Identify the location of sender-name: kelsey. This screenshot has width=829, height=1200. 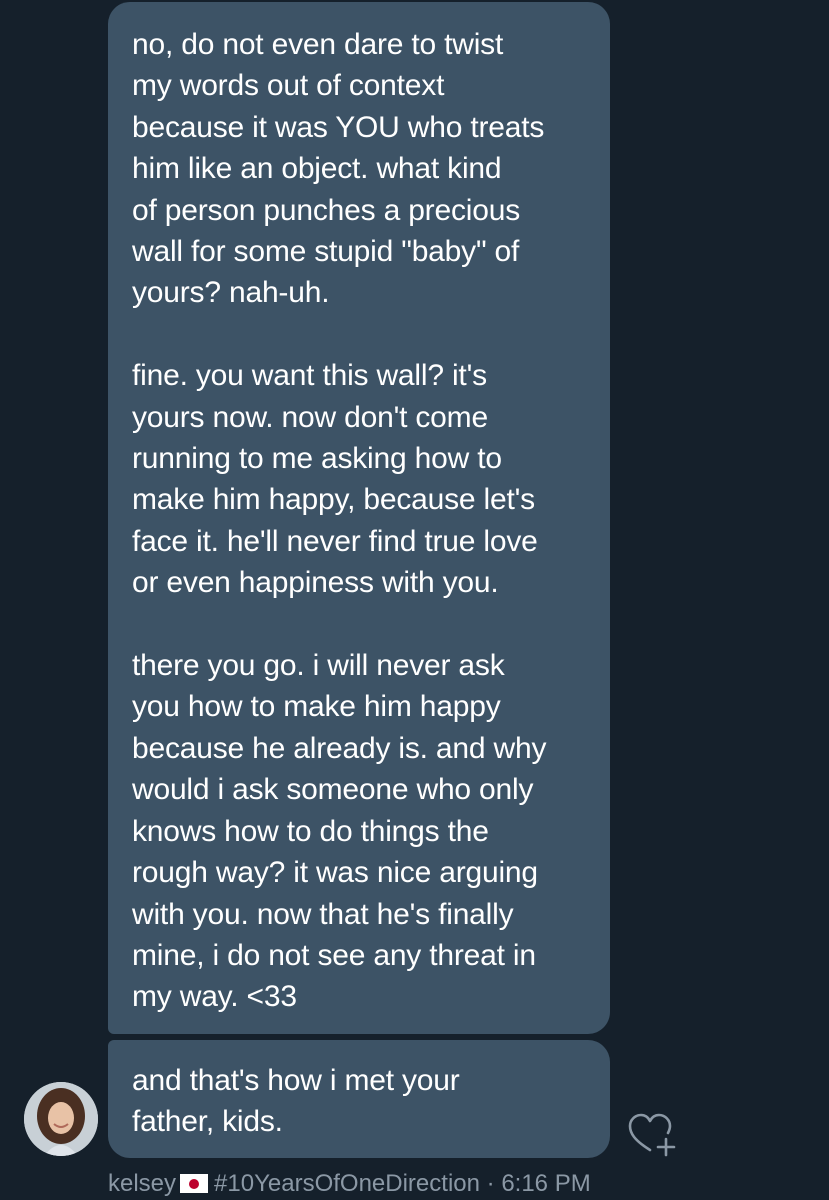
(142, 1183).